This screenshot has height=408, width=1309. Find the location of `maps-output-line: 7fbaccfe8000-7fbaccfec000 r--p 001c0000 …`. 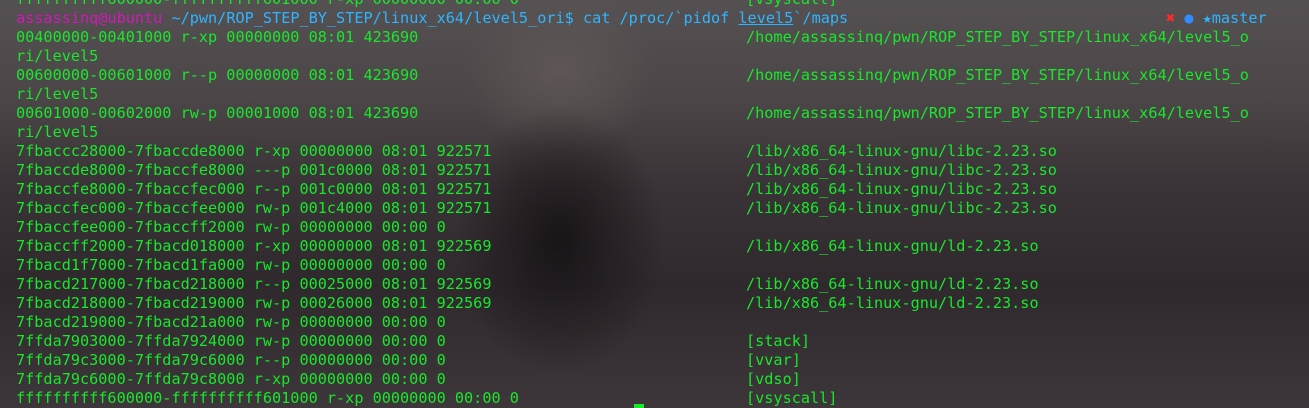

maps-output-line: 7fbaccfe8000-7fbaccfec000 r--p 001c0000 … is located at coordinates (662, 189).